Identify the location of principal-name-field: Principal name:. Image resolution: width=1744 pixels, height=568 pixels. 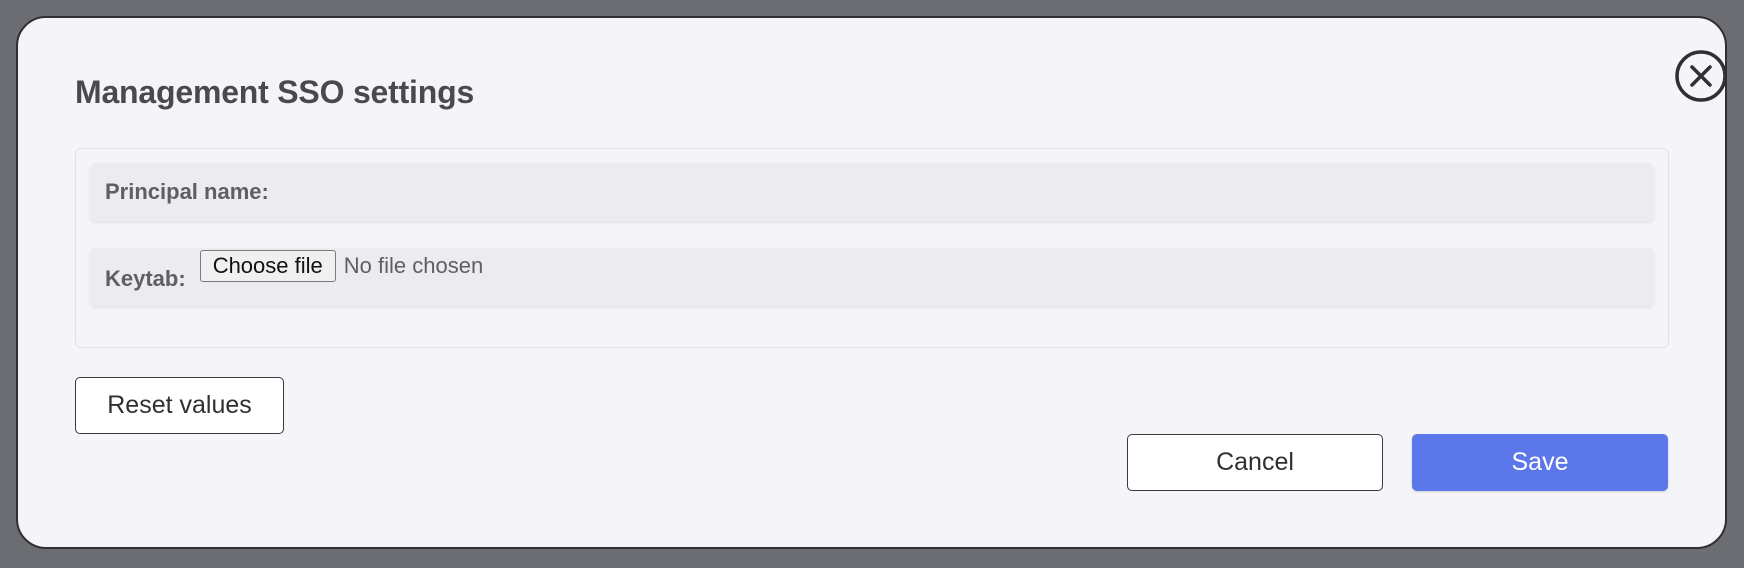
(872, 192).